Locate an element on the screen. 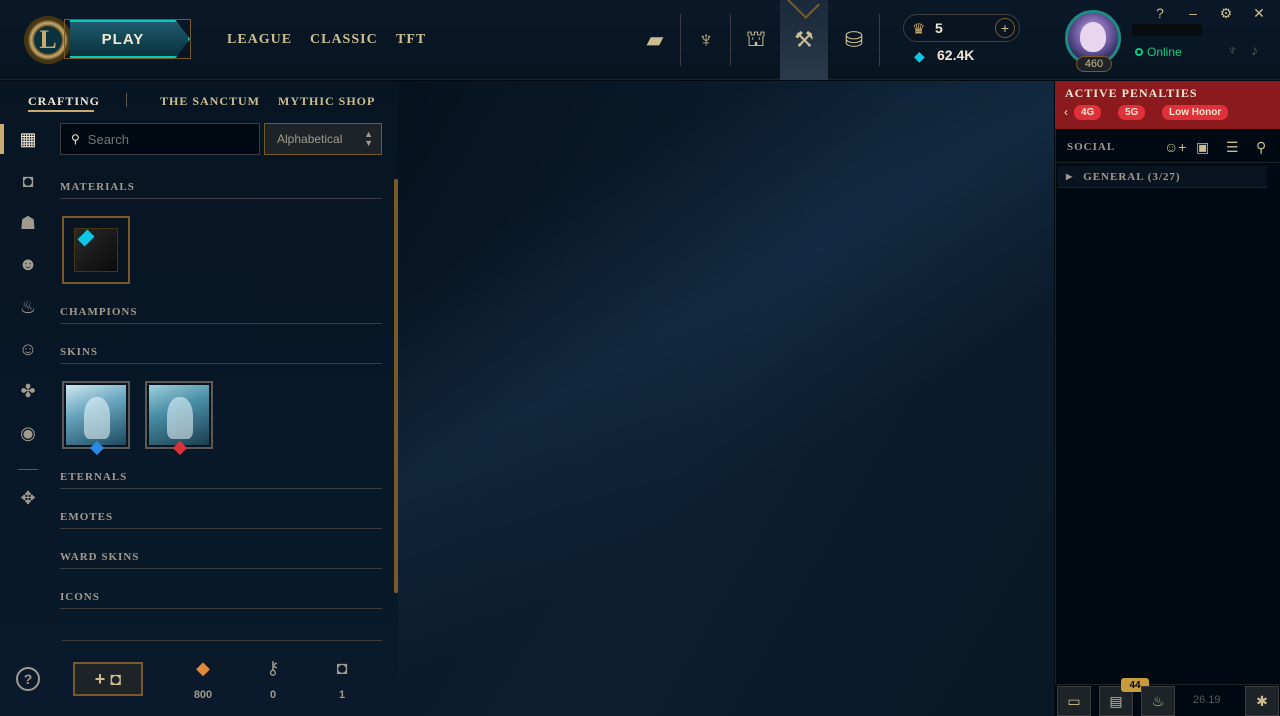 Image resolution: width=1280 pixels, height=716 pixels. section-skins: SKINS is located at coordinates (221, 355).